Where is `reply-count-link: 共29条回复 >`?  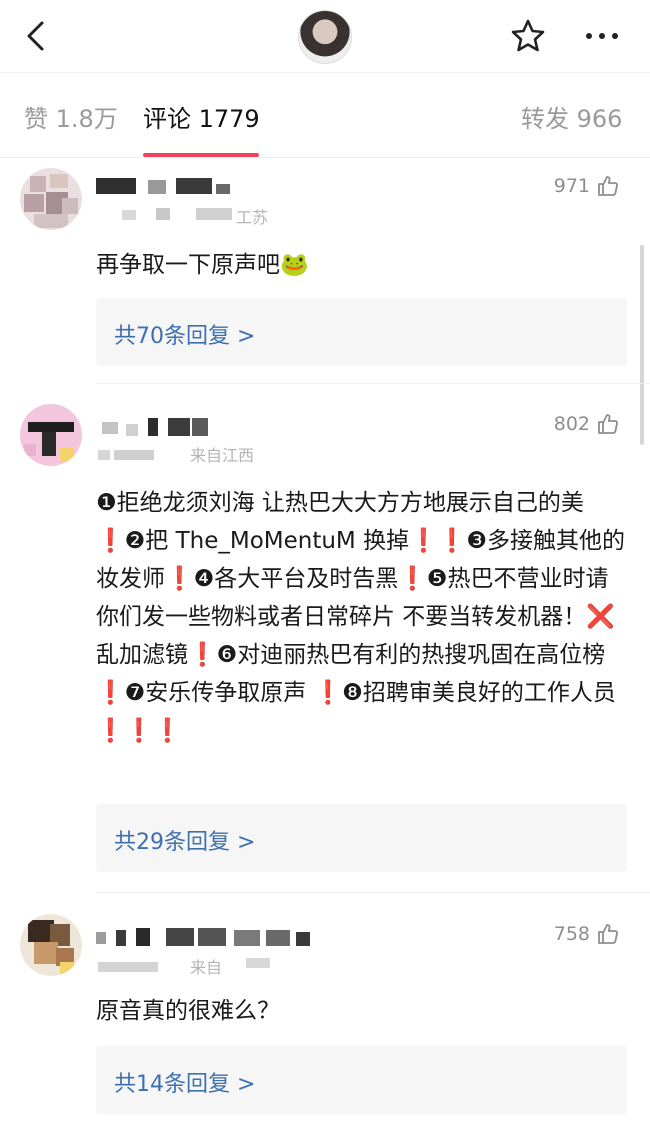 reply-count-link: 共29条回复 > is located at coordinates (184, 840).